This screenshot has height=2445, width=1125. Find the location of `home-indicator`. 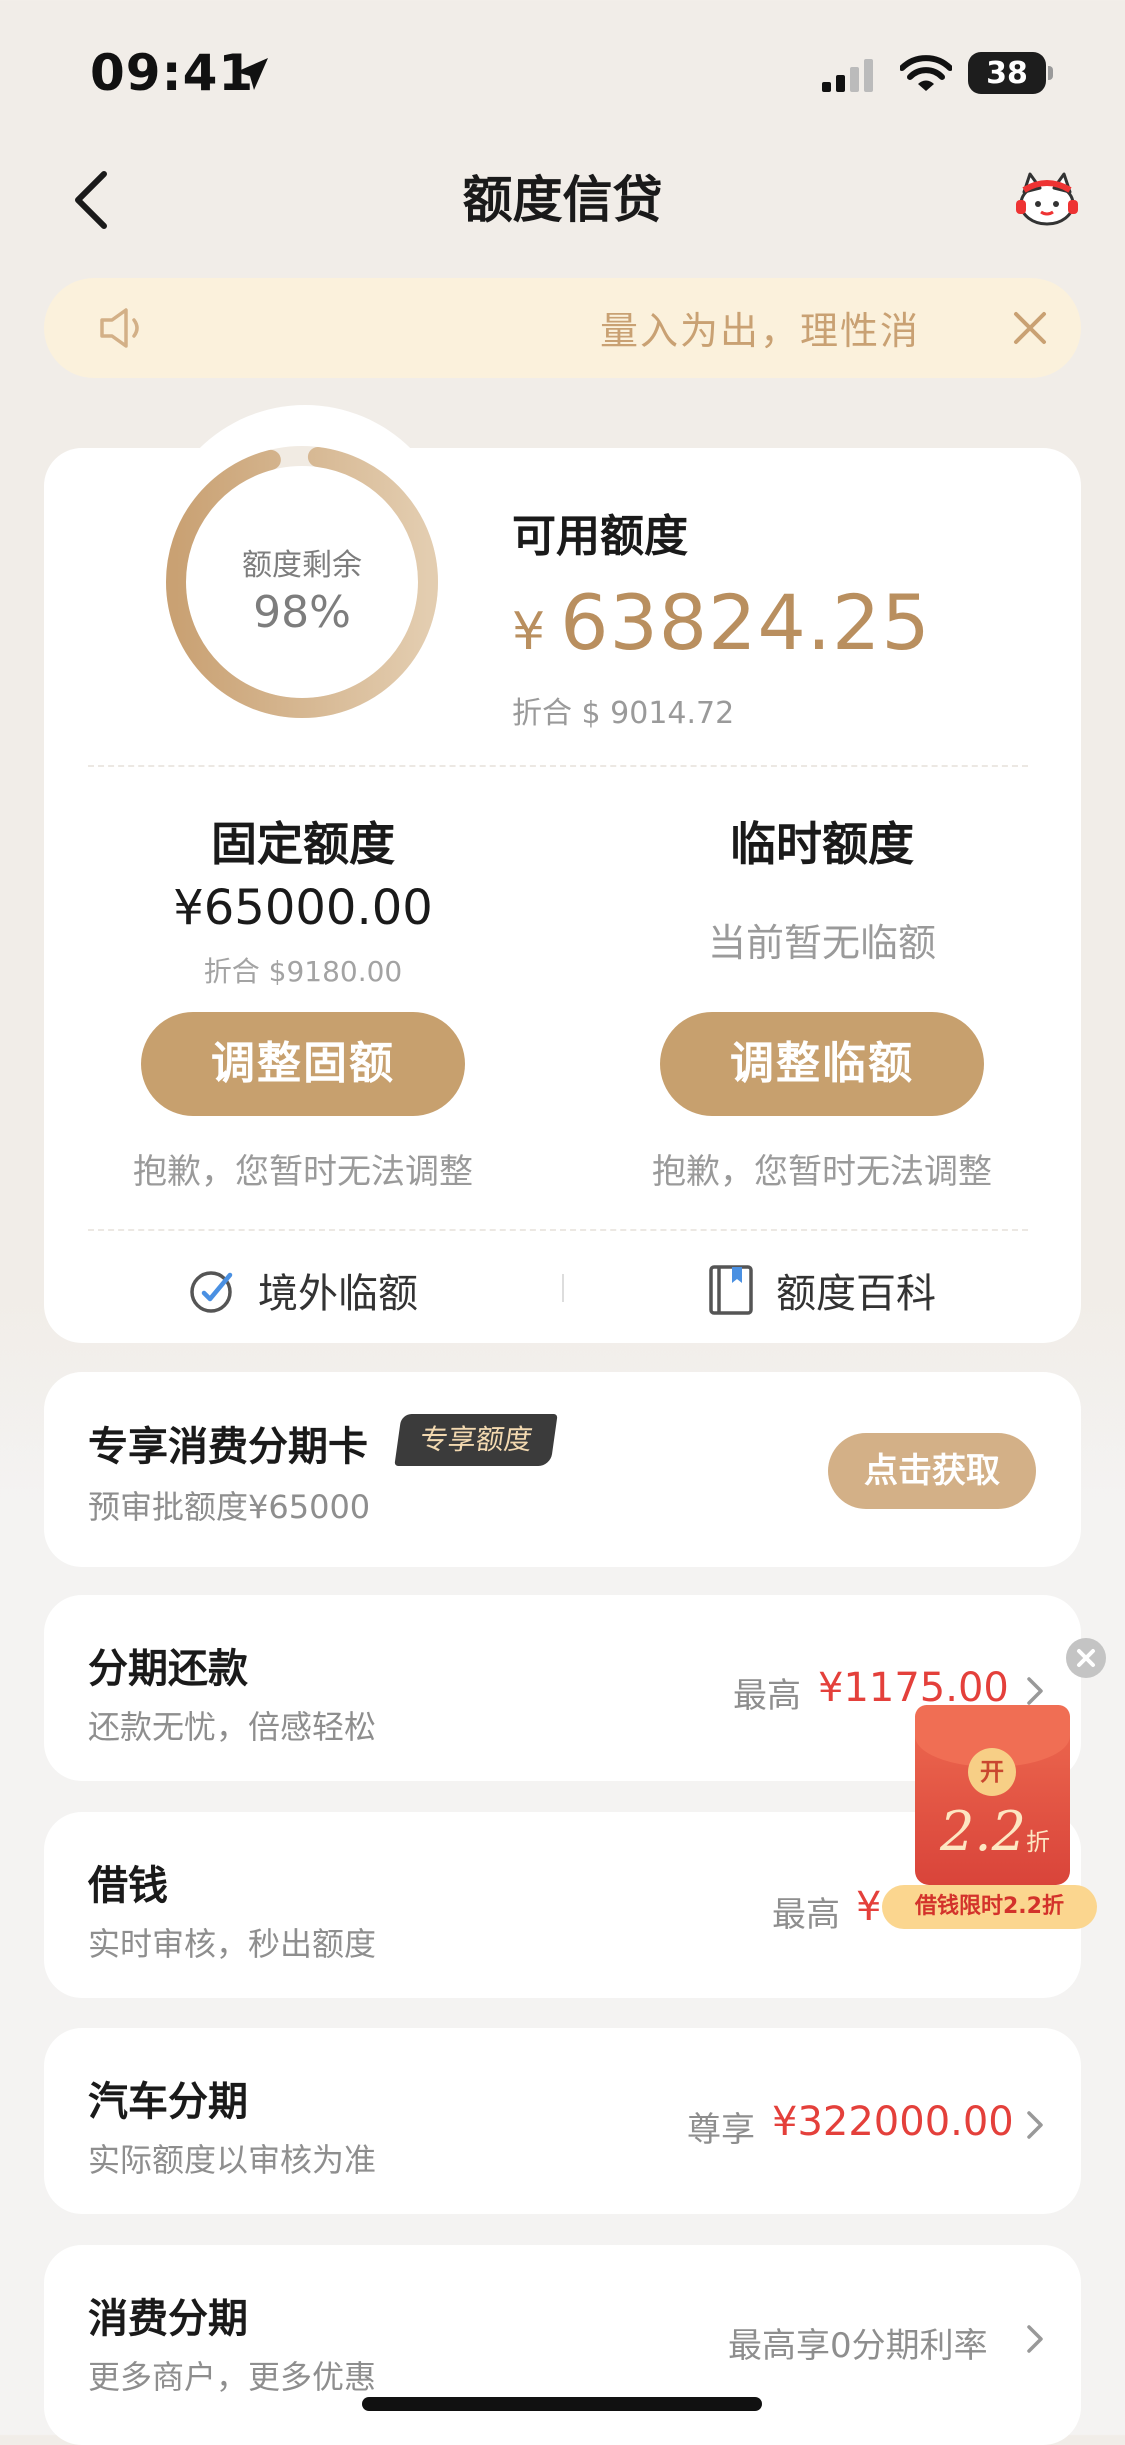

home-indicator is located at coordinates (562, 2404).